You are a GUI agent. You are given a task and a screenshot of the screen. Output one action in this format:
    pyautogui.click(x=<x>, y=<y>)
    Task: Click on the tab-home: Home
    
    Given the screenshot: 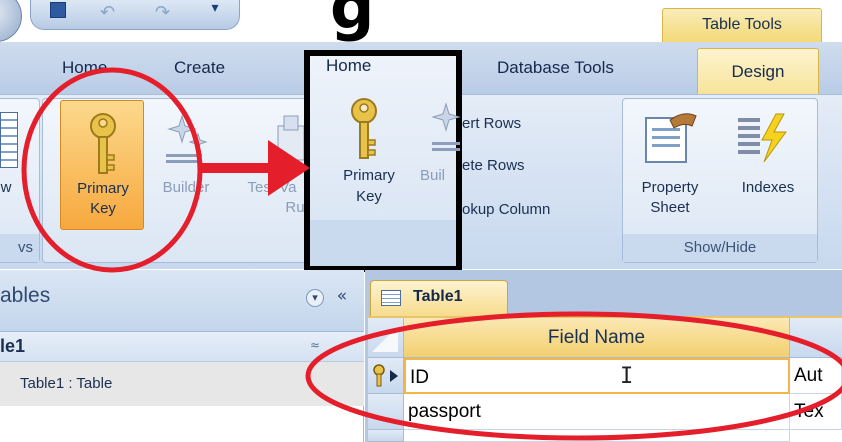 What is the action you would take?
    pyautogui.click(x=84, y=68)
    